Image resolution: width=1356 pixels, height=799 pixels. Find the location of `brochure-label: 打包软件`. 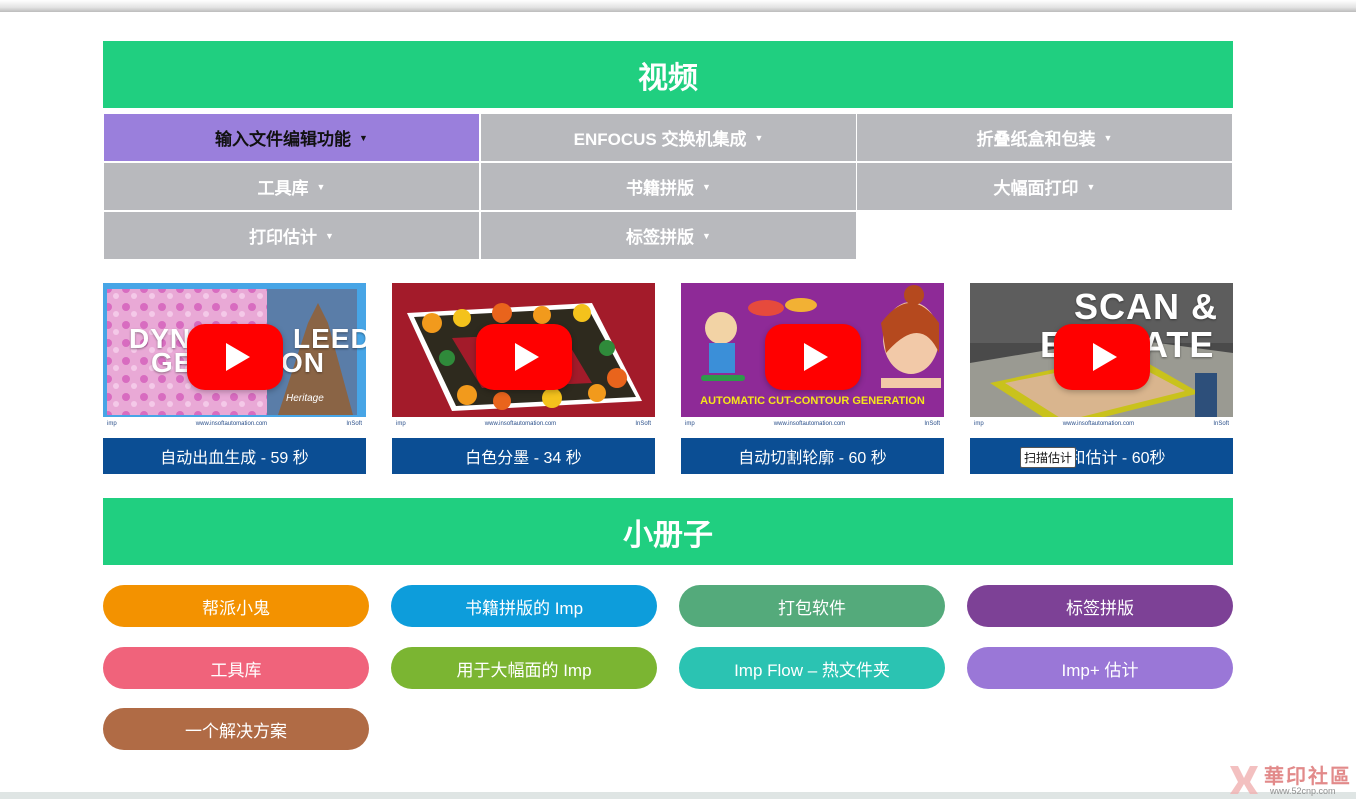

brochure-label: 打包软件 is located at coordinates (812, 608).